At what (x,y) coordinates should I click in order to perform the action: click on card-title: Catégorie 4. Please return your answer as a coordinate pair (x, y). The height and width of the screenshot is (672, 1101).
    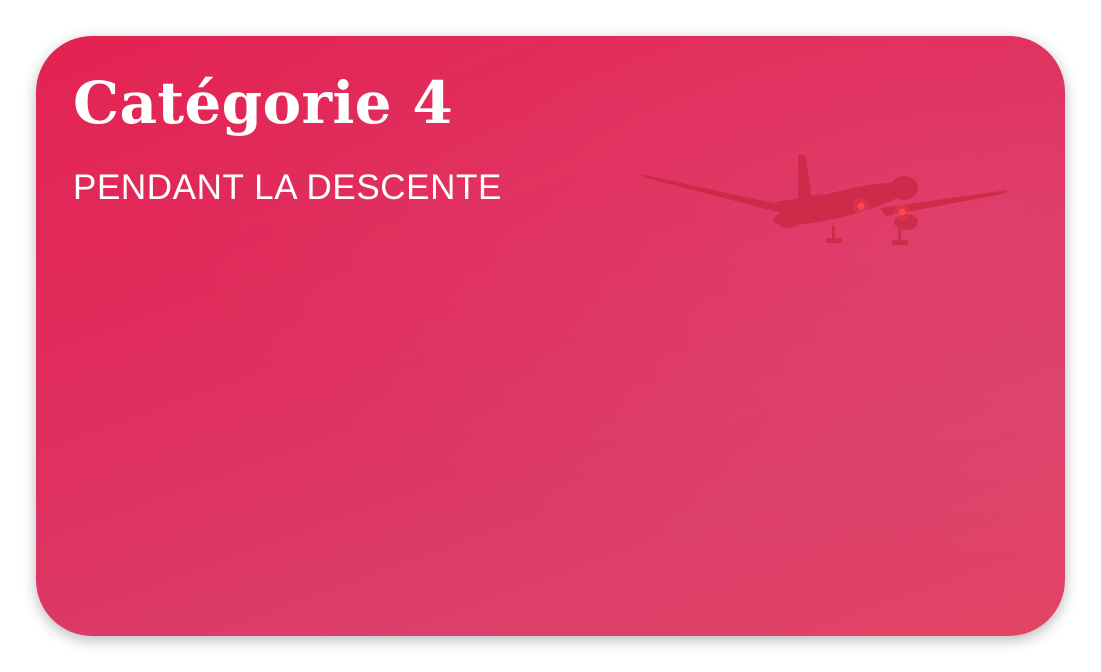
    Looking at the image, I should click on (263, 103).